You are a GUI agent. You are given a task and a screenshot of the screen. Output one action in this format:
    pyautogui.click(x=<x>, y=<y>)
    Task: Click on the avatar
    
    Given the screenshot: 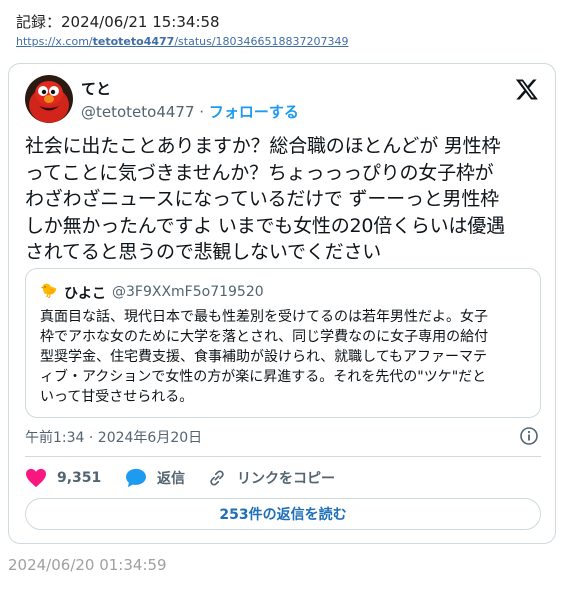 What is the action you would take?
    pyautogui.click(x=49, y=99)
    